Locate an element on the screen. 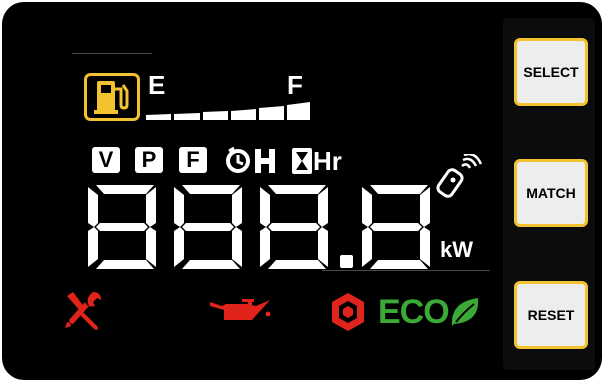 This screenshot has width=604, height=382. eco-mode-indicator: ECO is located at coordinates (430, 312).